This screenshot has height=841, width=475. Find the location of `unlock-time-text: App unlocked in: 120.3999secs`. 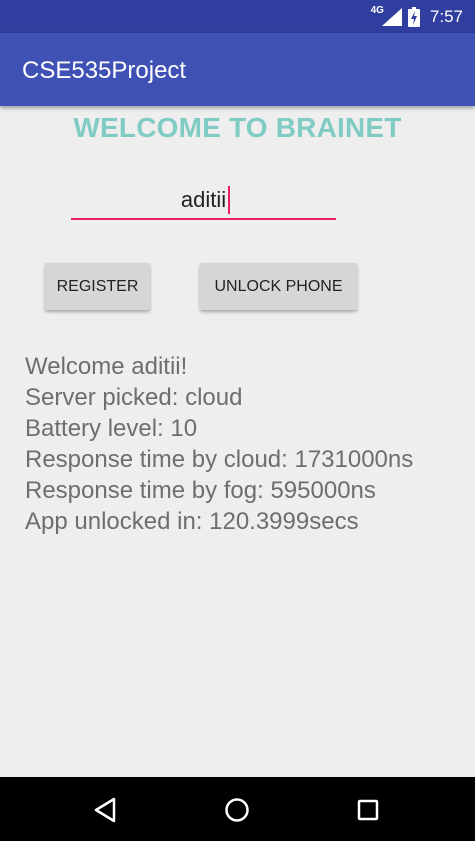

unlock-time-text: App unlocked in: 120.3999secs is located at coordinates (192, 521).